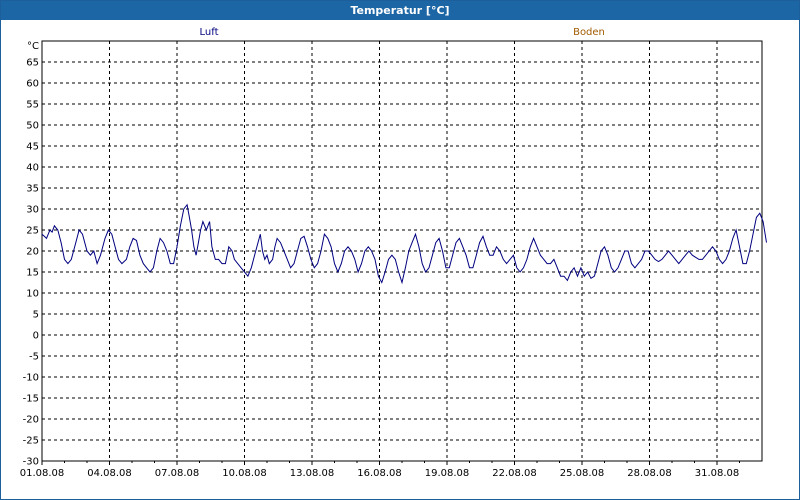  I want to click on y-tick-label: 50, so click(32, 126).